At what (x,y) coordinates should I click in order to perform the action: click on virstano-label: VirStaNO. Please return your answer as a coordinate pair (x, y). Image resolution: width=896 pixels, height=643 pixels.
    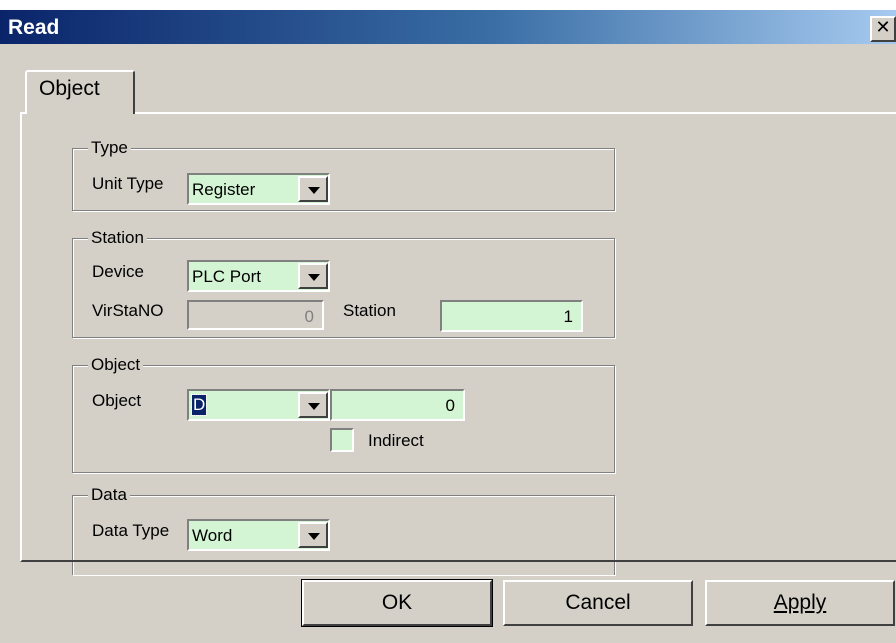
    Looking at the image, I should click on (128, 310).